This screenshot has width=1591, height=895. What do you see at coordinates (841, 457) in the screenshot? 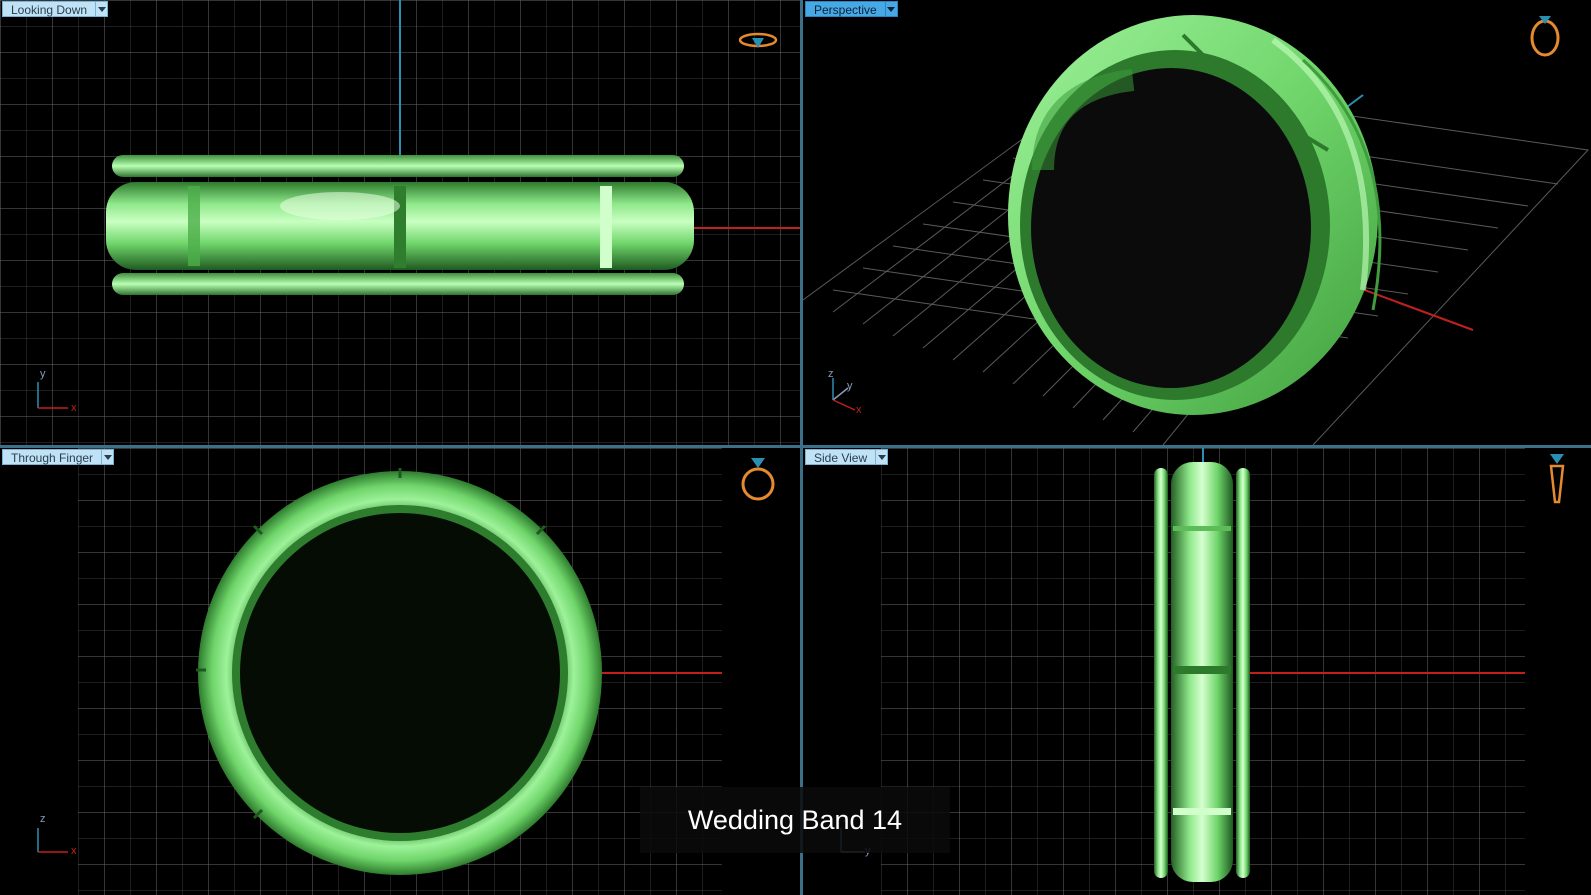
I see `viewport-label-text: Side View` at bounding box center [841, 457].